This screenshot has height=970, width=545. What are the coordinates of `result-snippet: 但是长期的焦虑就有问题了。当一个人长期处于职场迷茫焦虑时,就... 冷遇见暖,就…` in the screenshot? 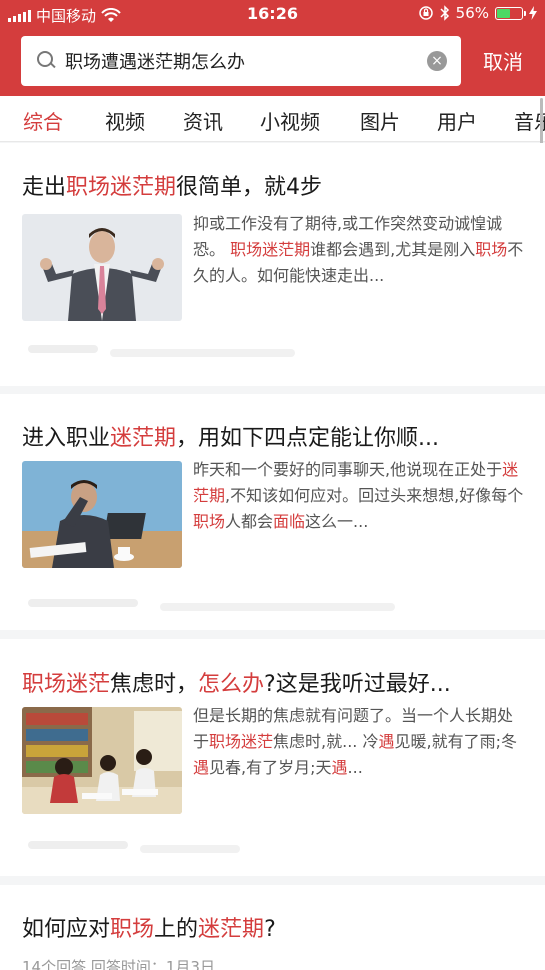 It's located at (359, 742).